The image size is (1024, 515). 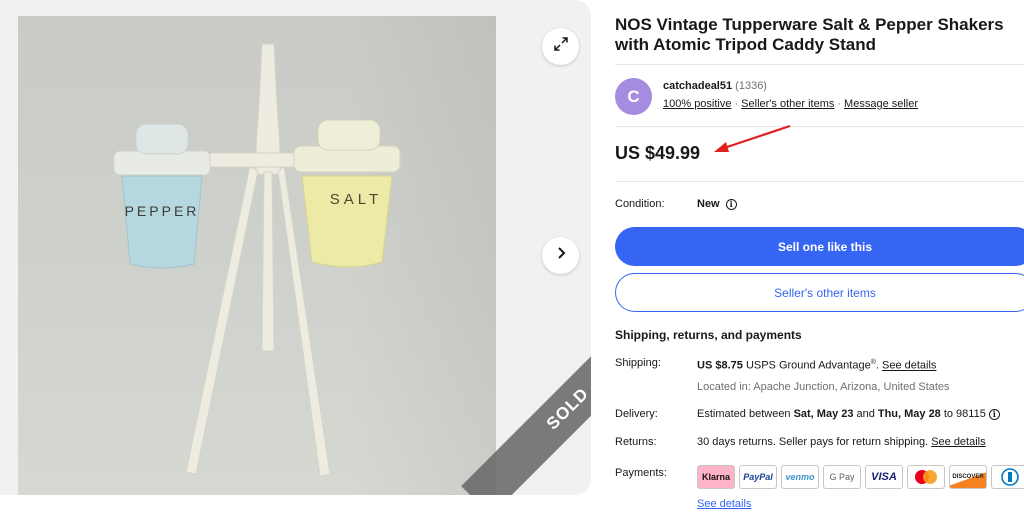 I want to click on condition-label: Condition:, so click(x=640, y=204).